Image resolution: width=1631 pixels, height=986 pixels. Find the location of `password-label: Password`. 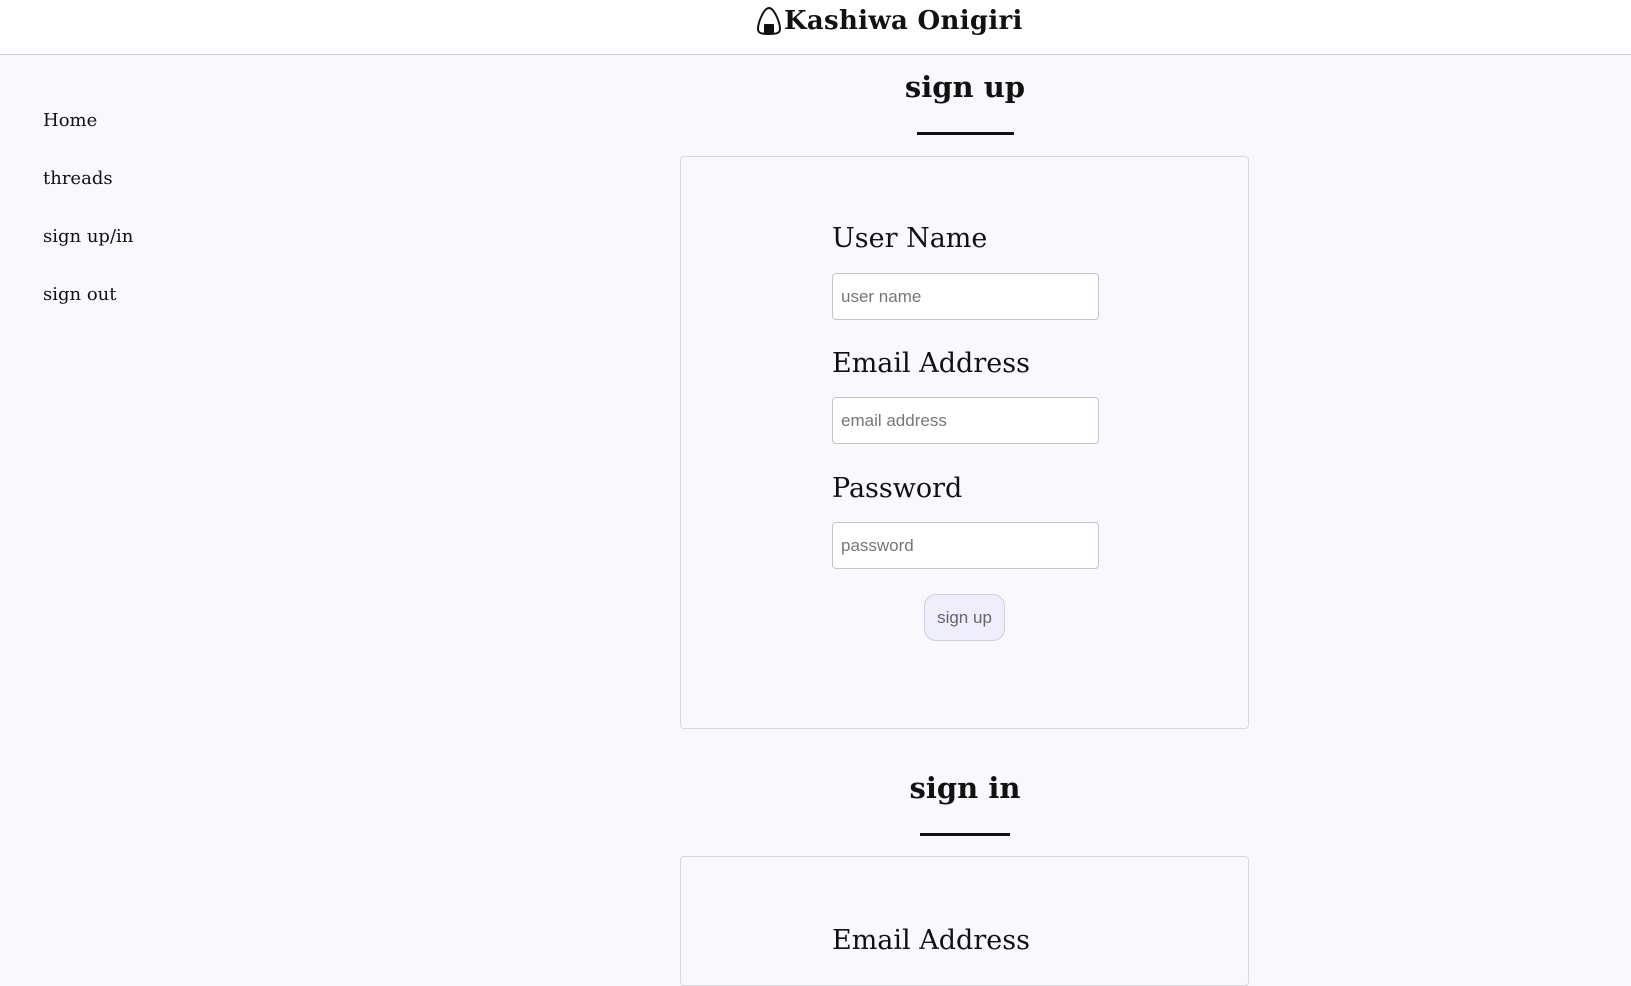

password-label: Password is located at coordinates (897, 488).